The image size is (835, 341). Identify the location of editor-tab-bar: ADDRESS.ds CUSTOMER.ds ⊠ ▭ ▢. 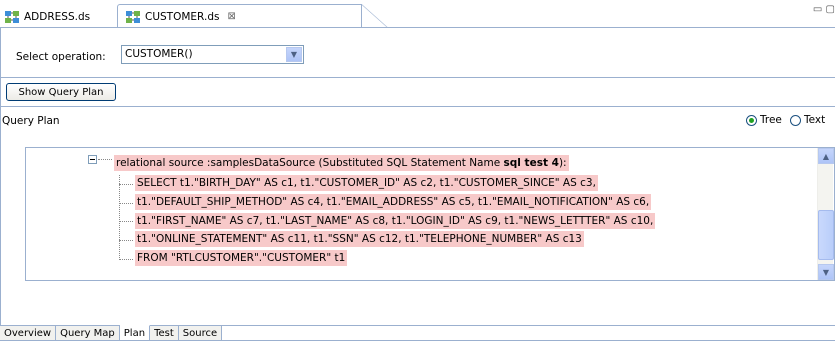
(417, 14).